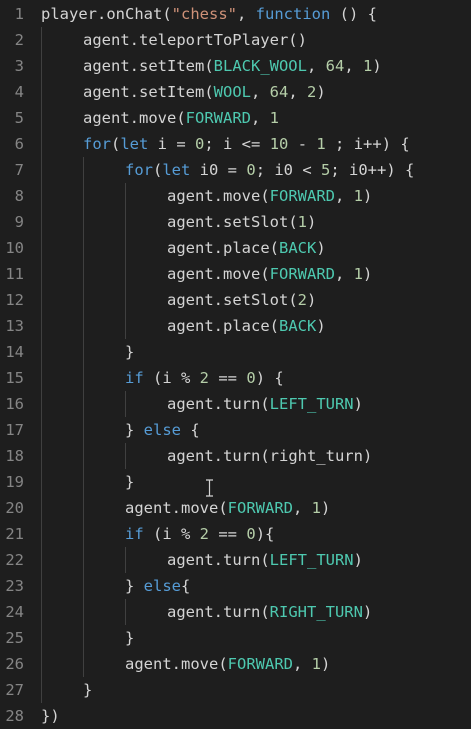 The image size is (471, 729). Describe the element at coordinates (235, 430) in the screenshot. I see `code-line: 17} else {` at that location.